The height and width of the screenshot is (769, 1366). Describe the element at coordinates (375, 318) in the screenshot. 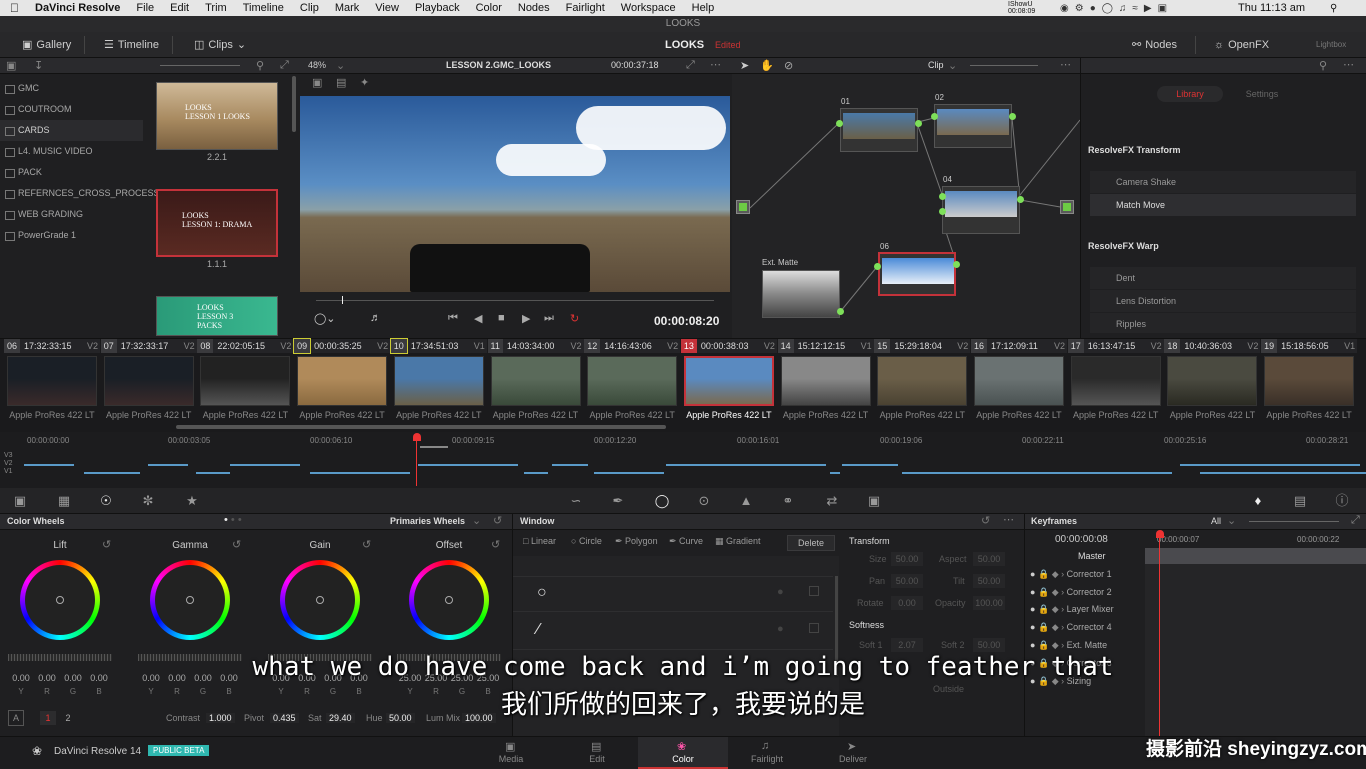

I see `volume-icon: ♬` at that location.